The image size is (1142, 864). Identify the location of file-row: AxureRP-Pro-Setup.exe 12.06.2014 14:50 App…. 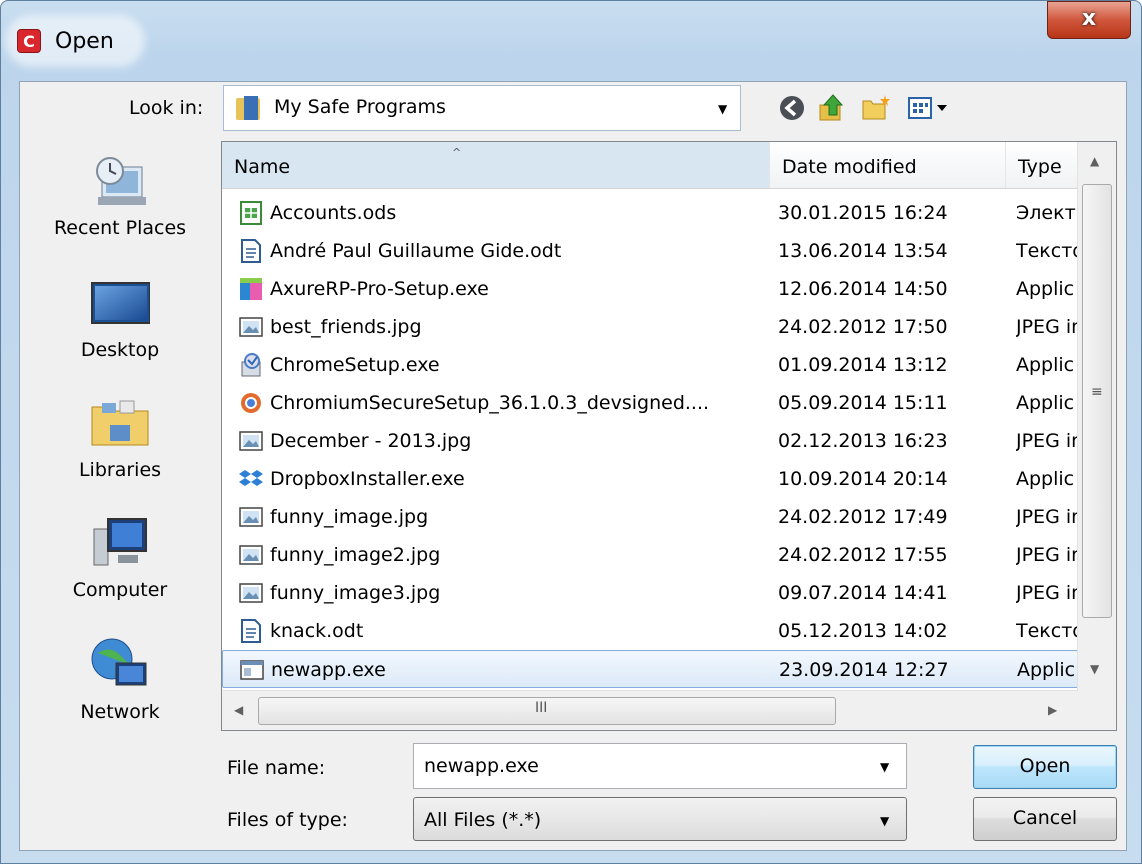
(650, 289).